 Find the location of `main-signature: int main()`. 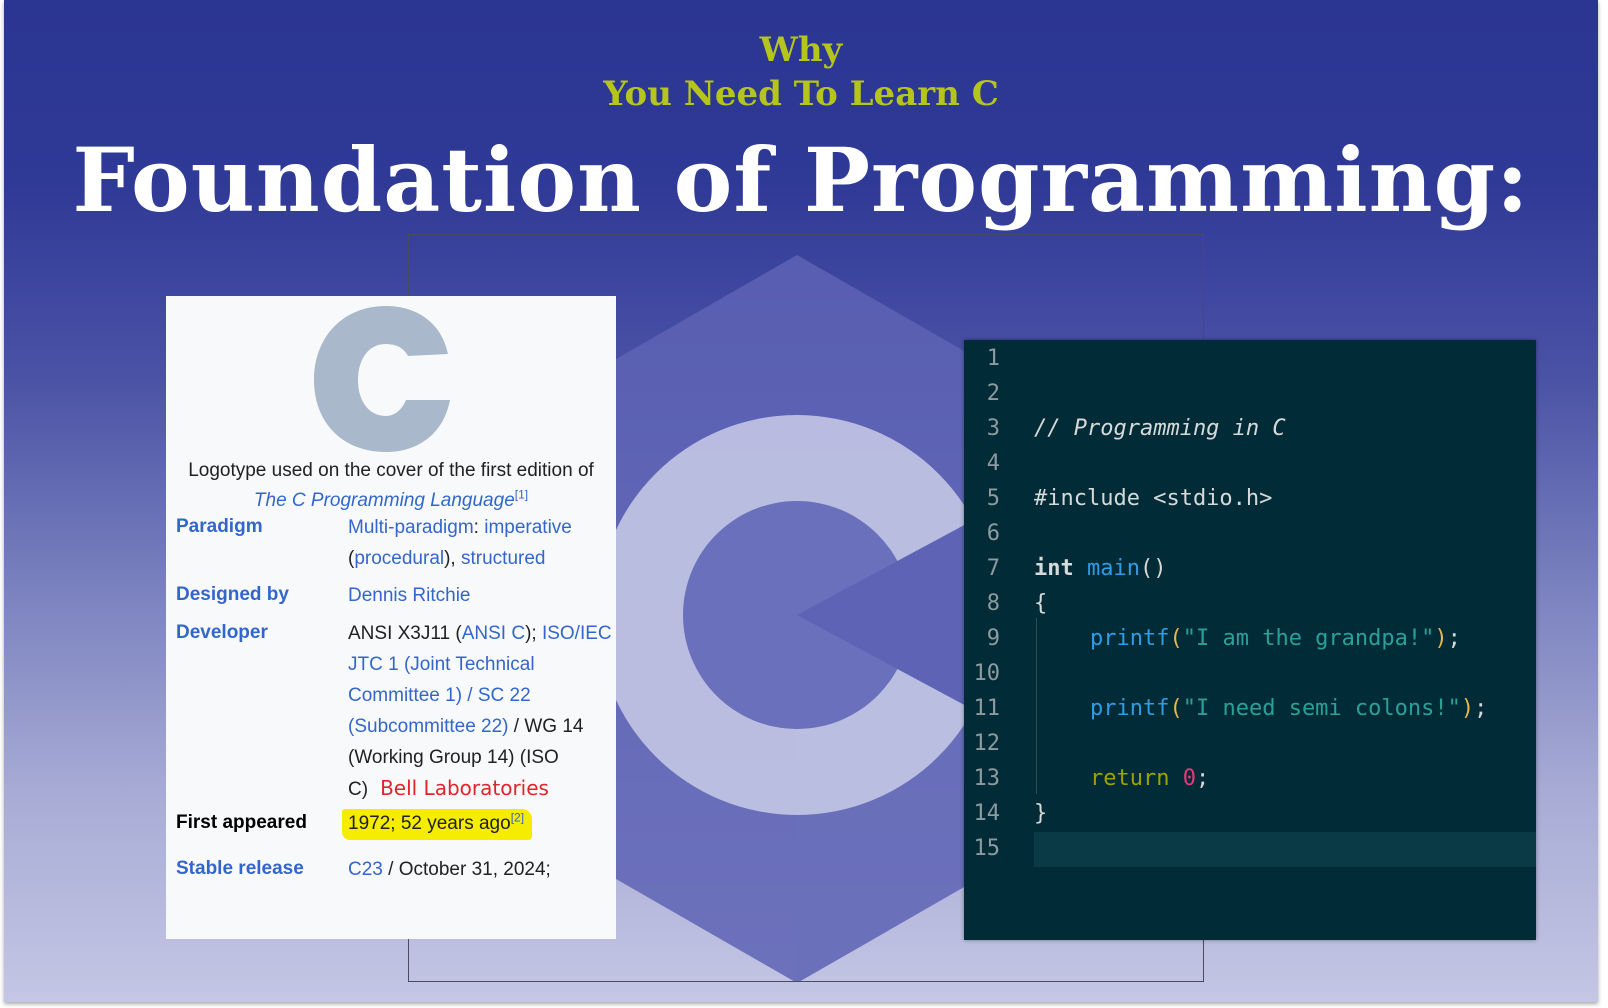

main-signature: int main() is located at coordinates (1100, 568).